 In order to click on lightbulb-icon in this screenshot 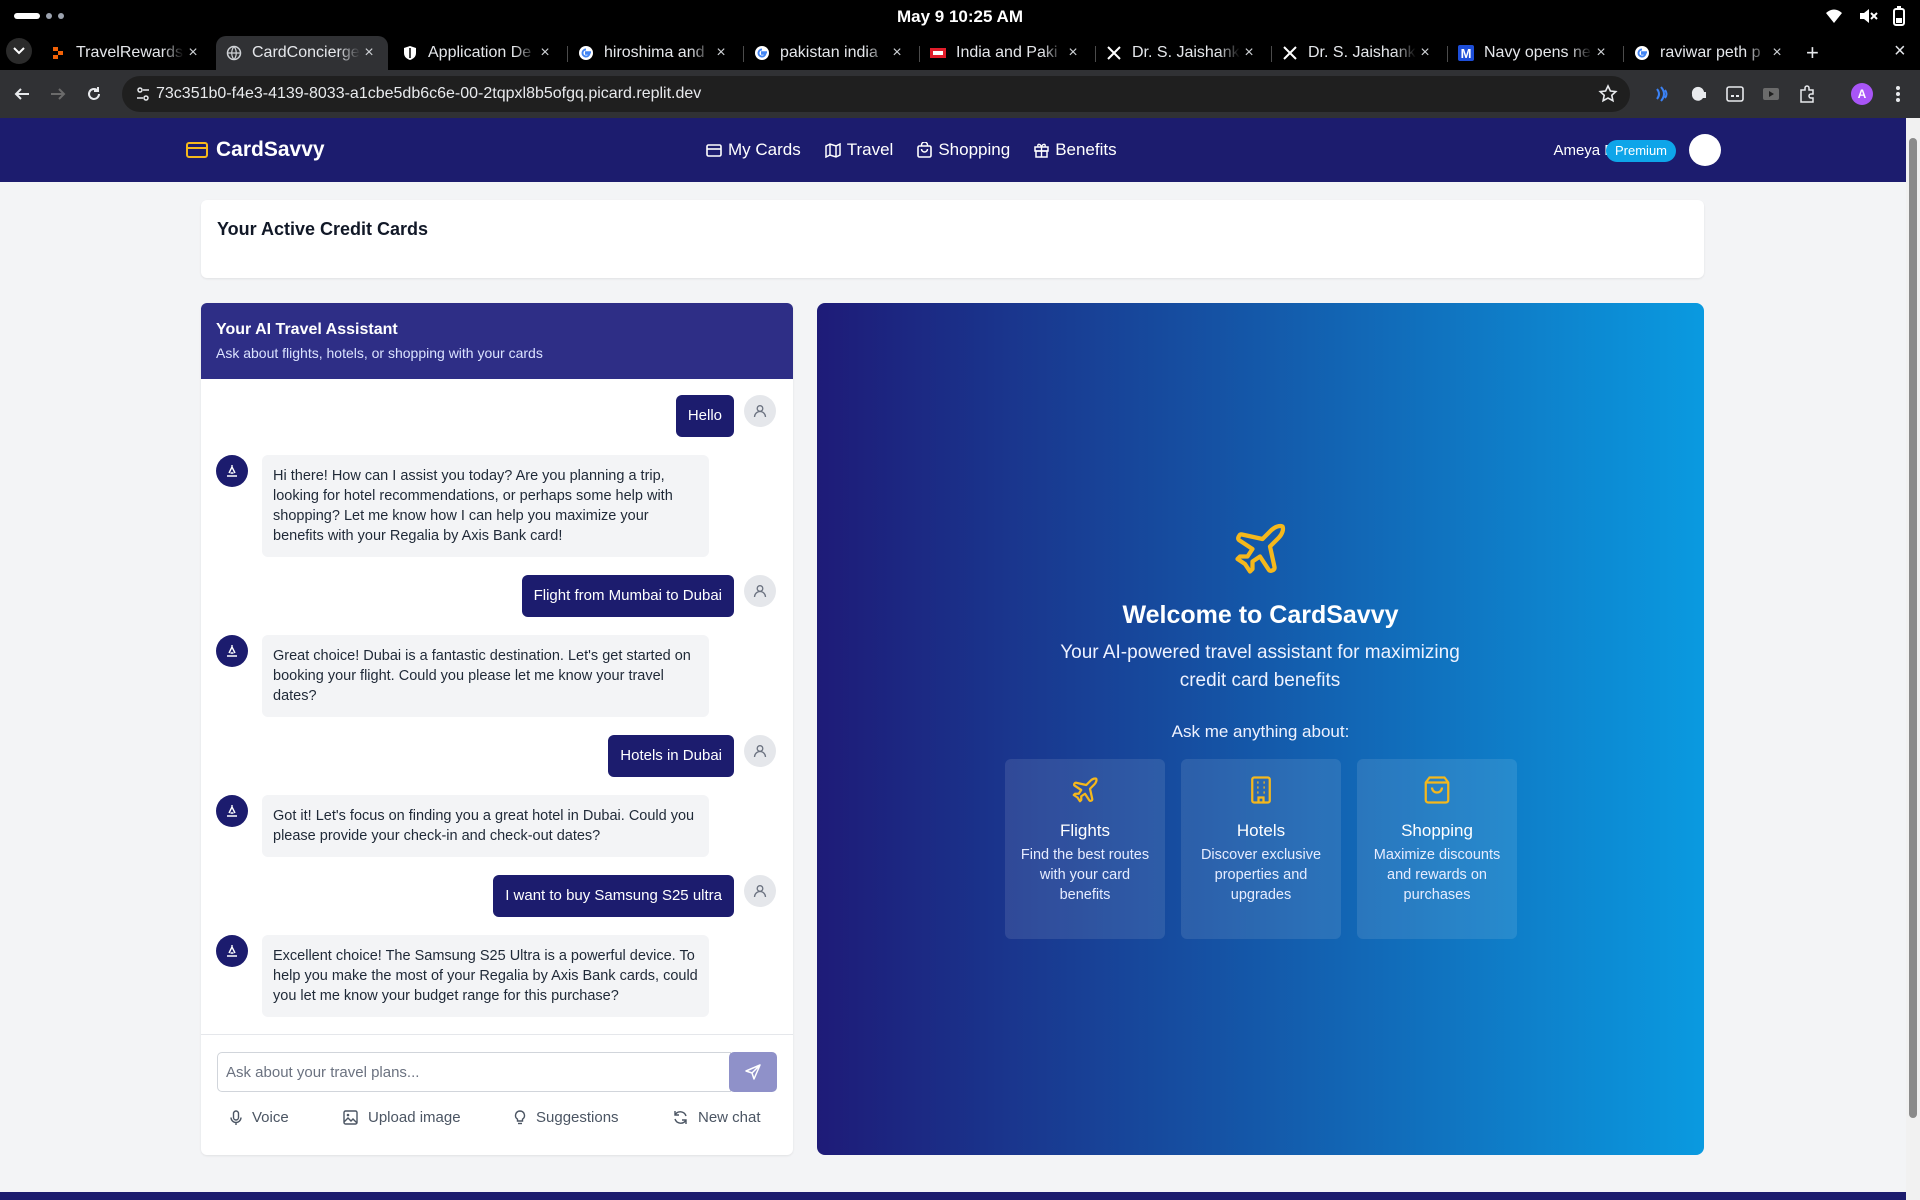, I will do `click(520, 1116)`.